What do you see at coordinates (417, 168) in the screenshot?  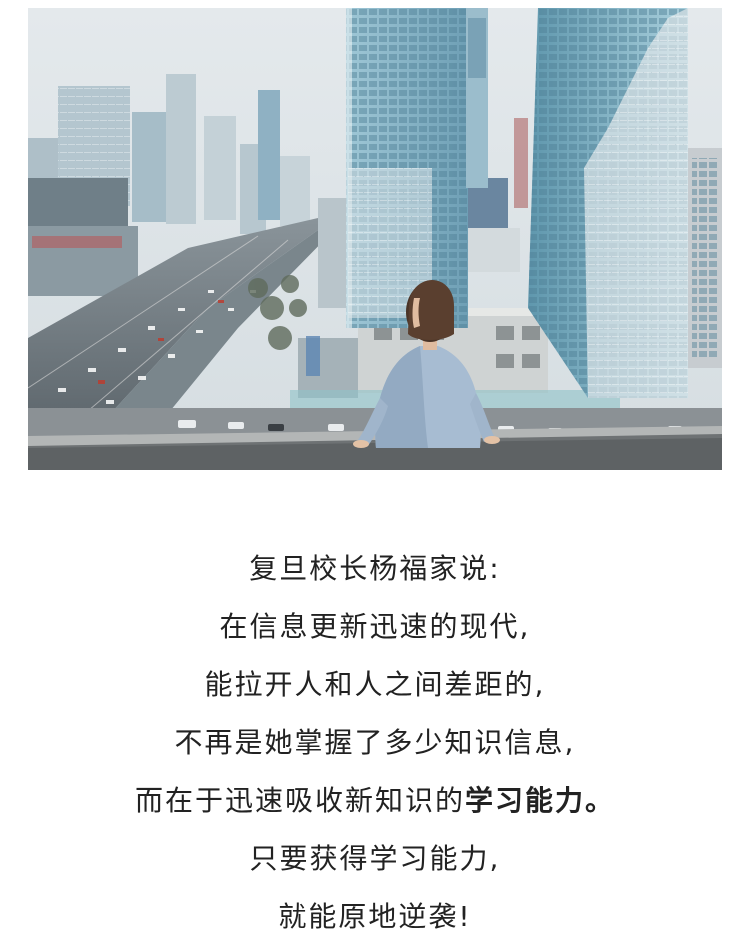 I see `central-glass-tower` at bounding box center [417, 168].